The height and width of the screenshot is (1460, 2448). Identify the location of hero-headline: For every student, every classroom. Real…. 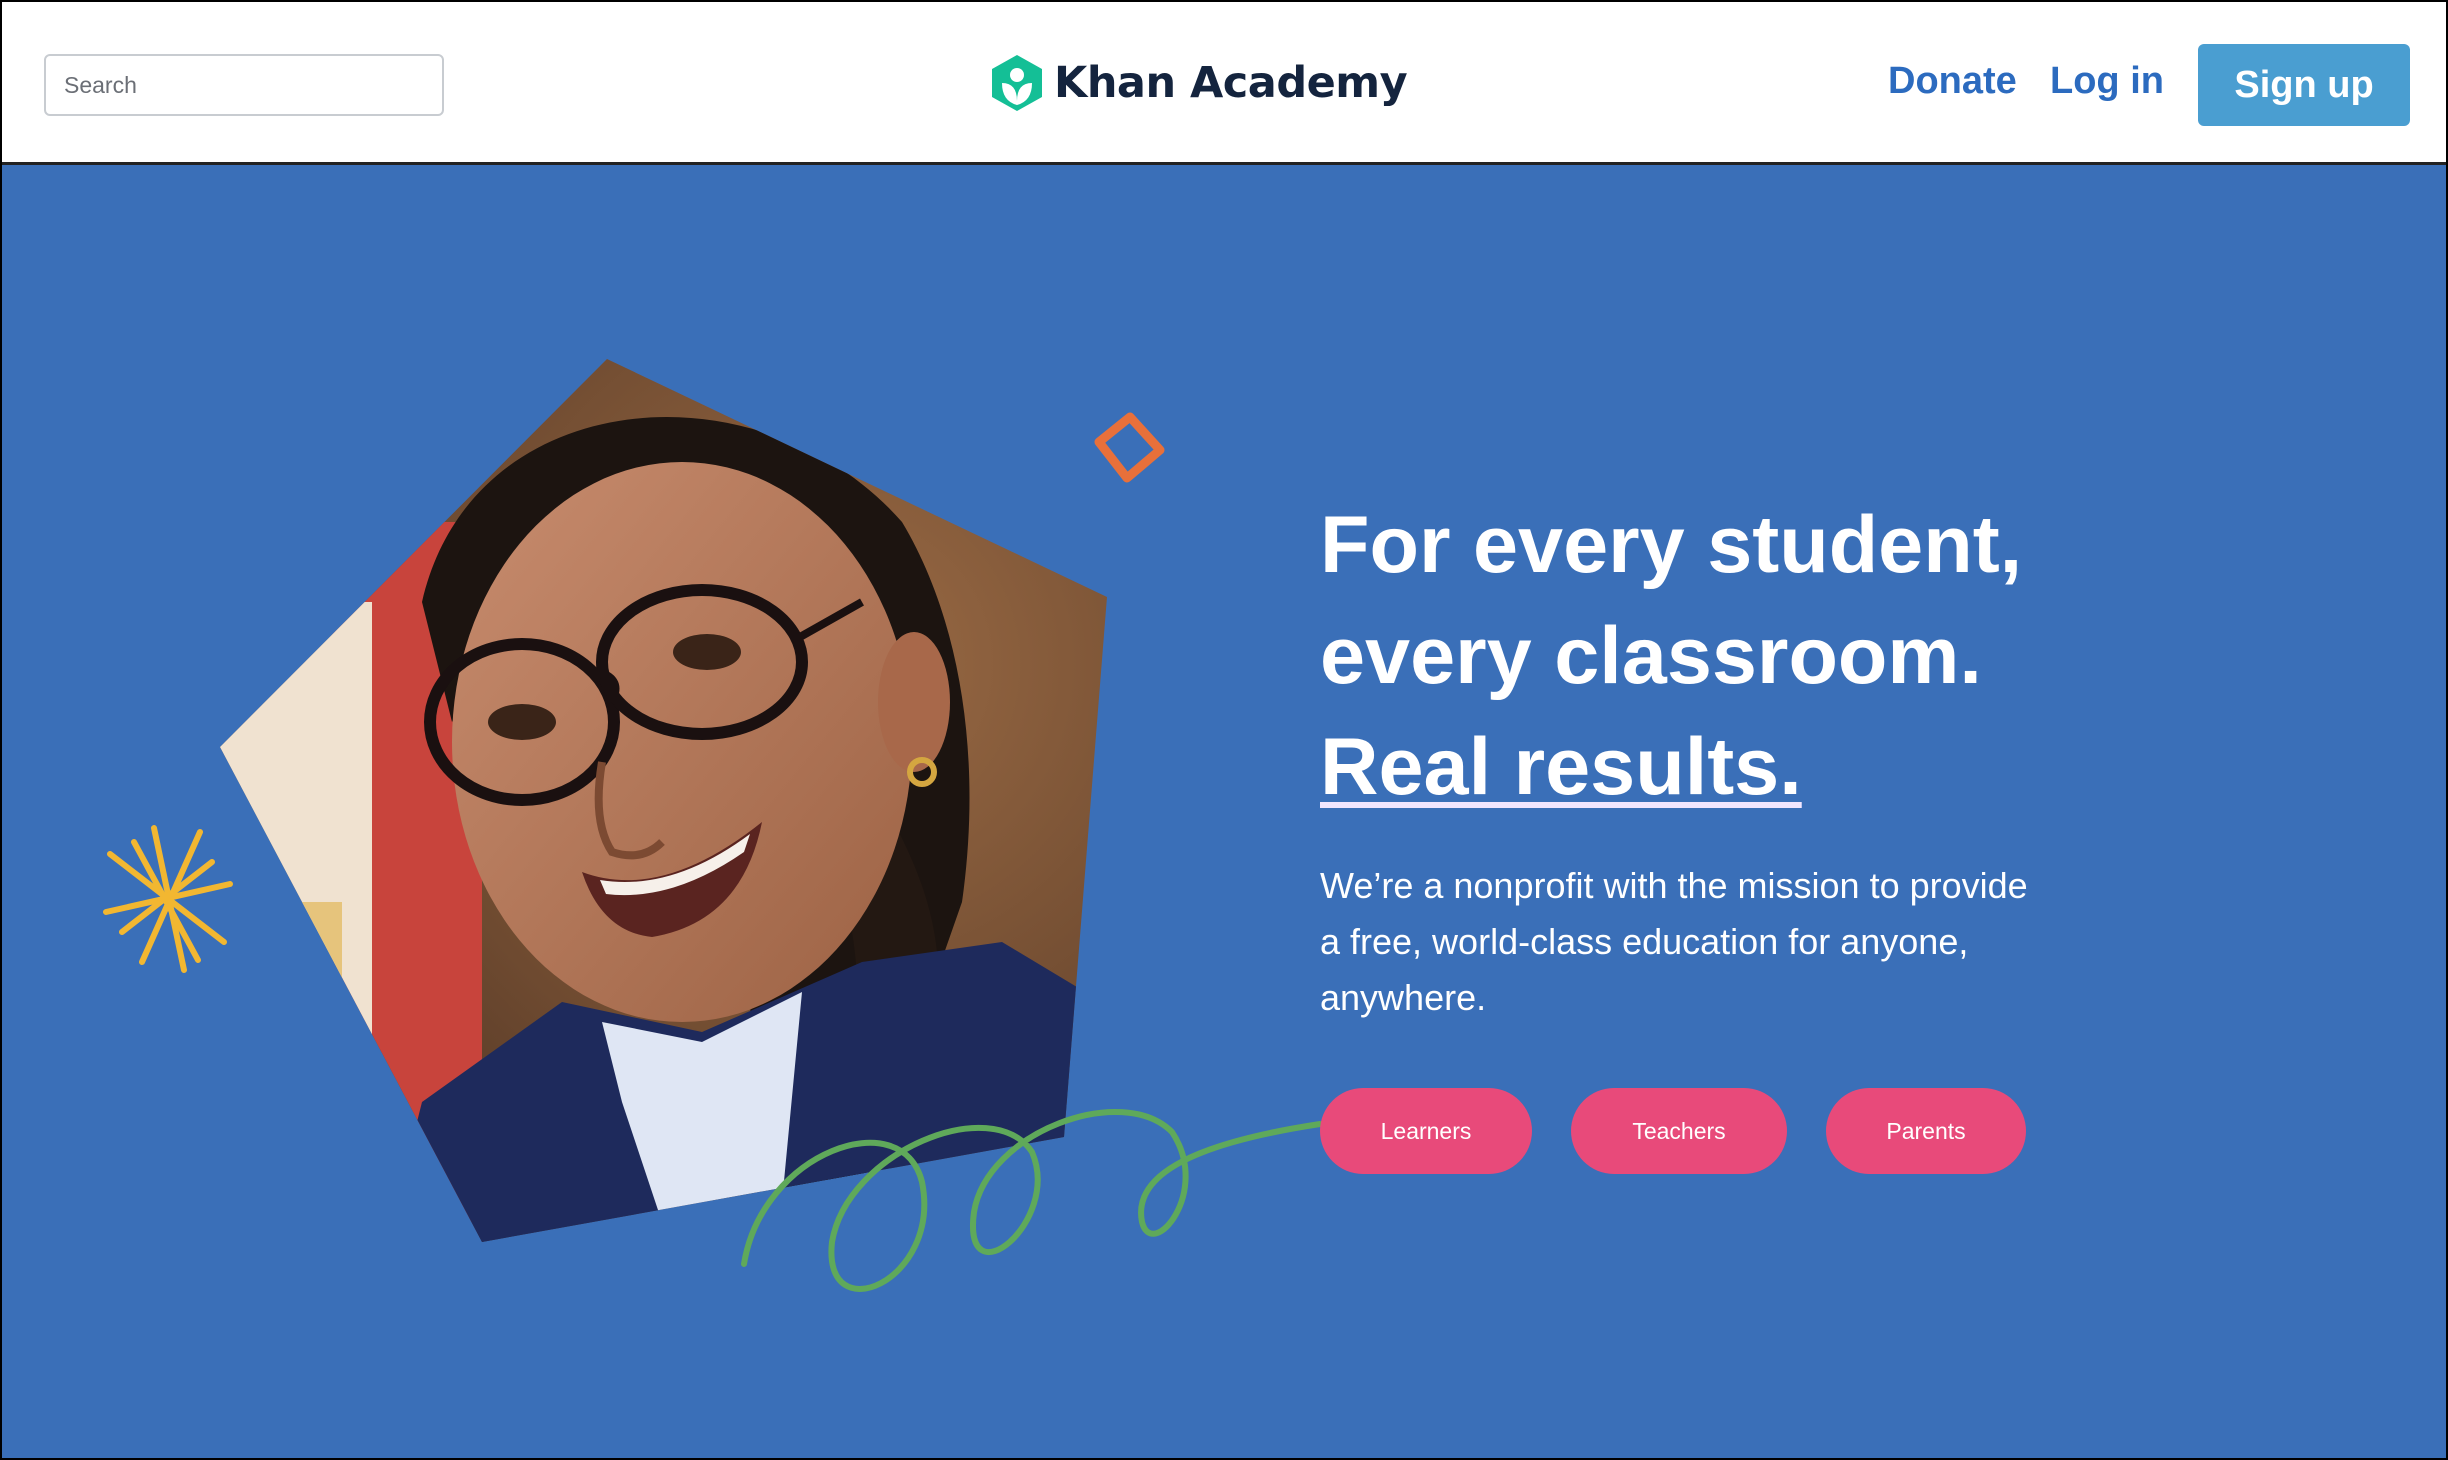
(1820, 656).